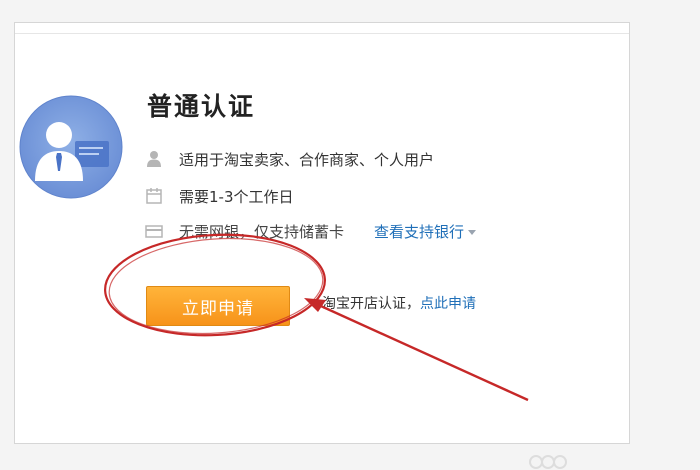 The image size is (700, 470). I want to click on page-title: 普通认证, so click(201, 106).